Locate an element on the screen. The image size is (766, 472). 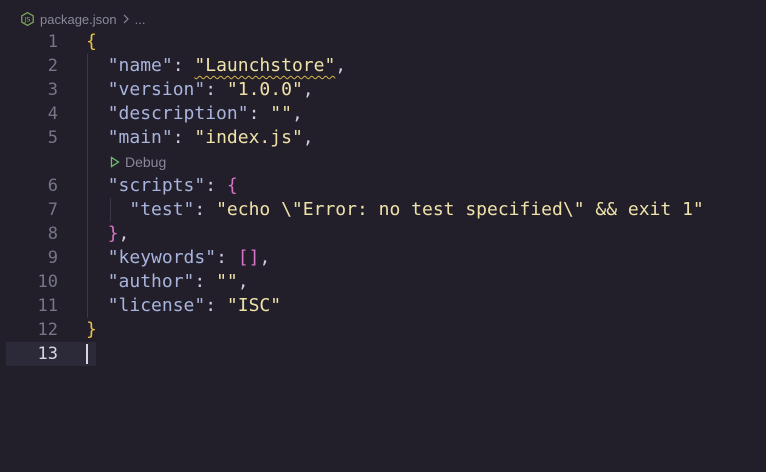
code-token: "keywords" is located at coordinates (162, 257).